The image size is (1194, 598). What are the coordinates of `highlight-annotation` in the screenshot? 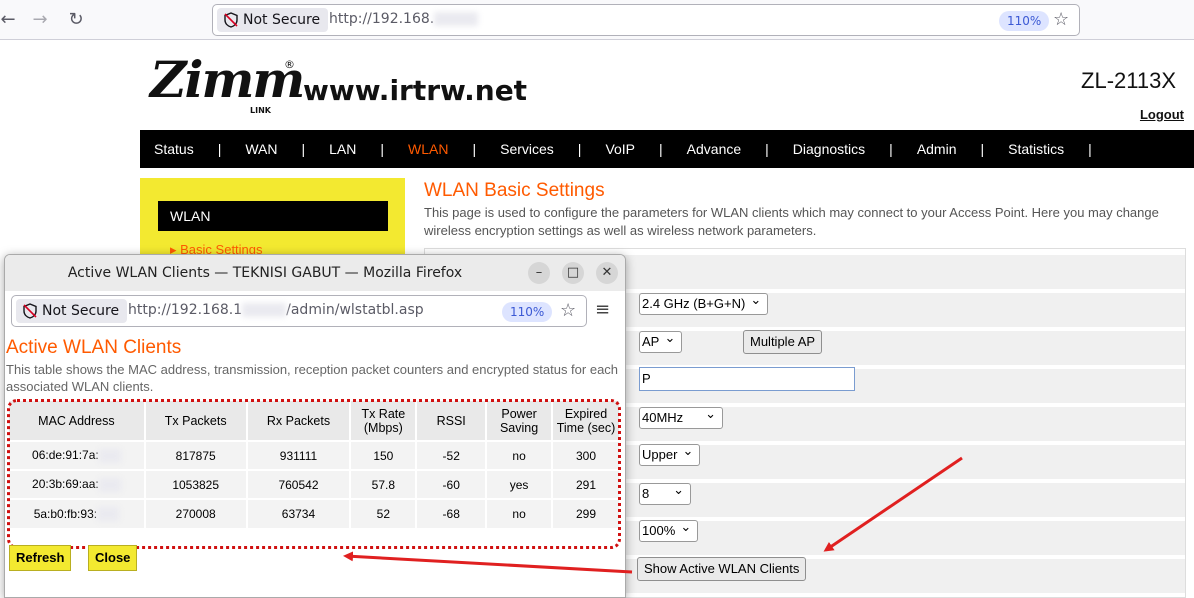 It's located at (314, 474).